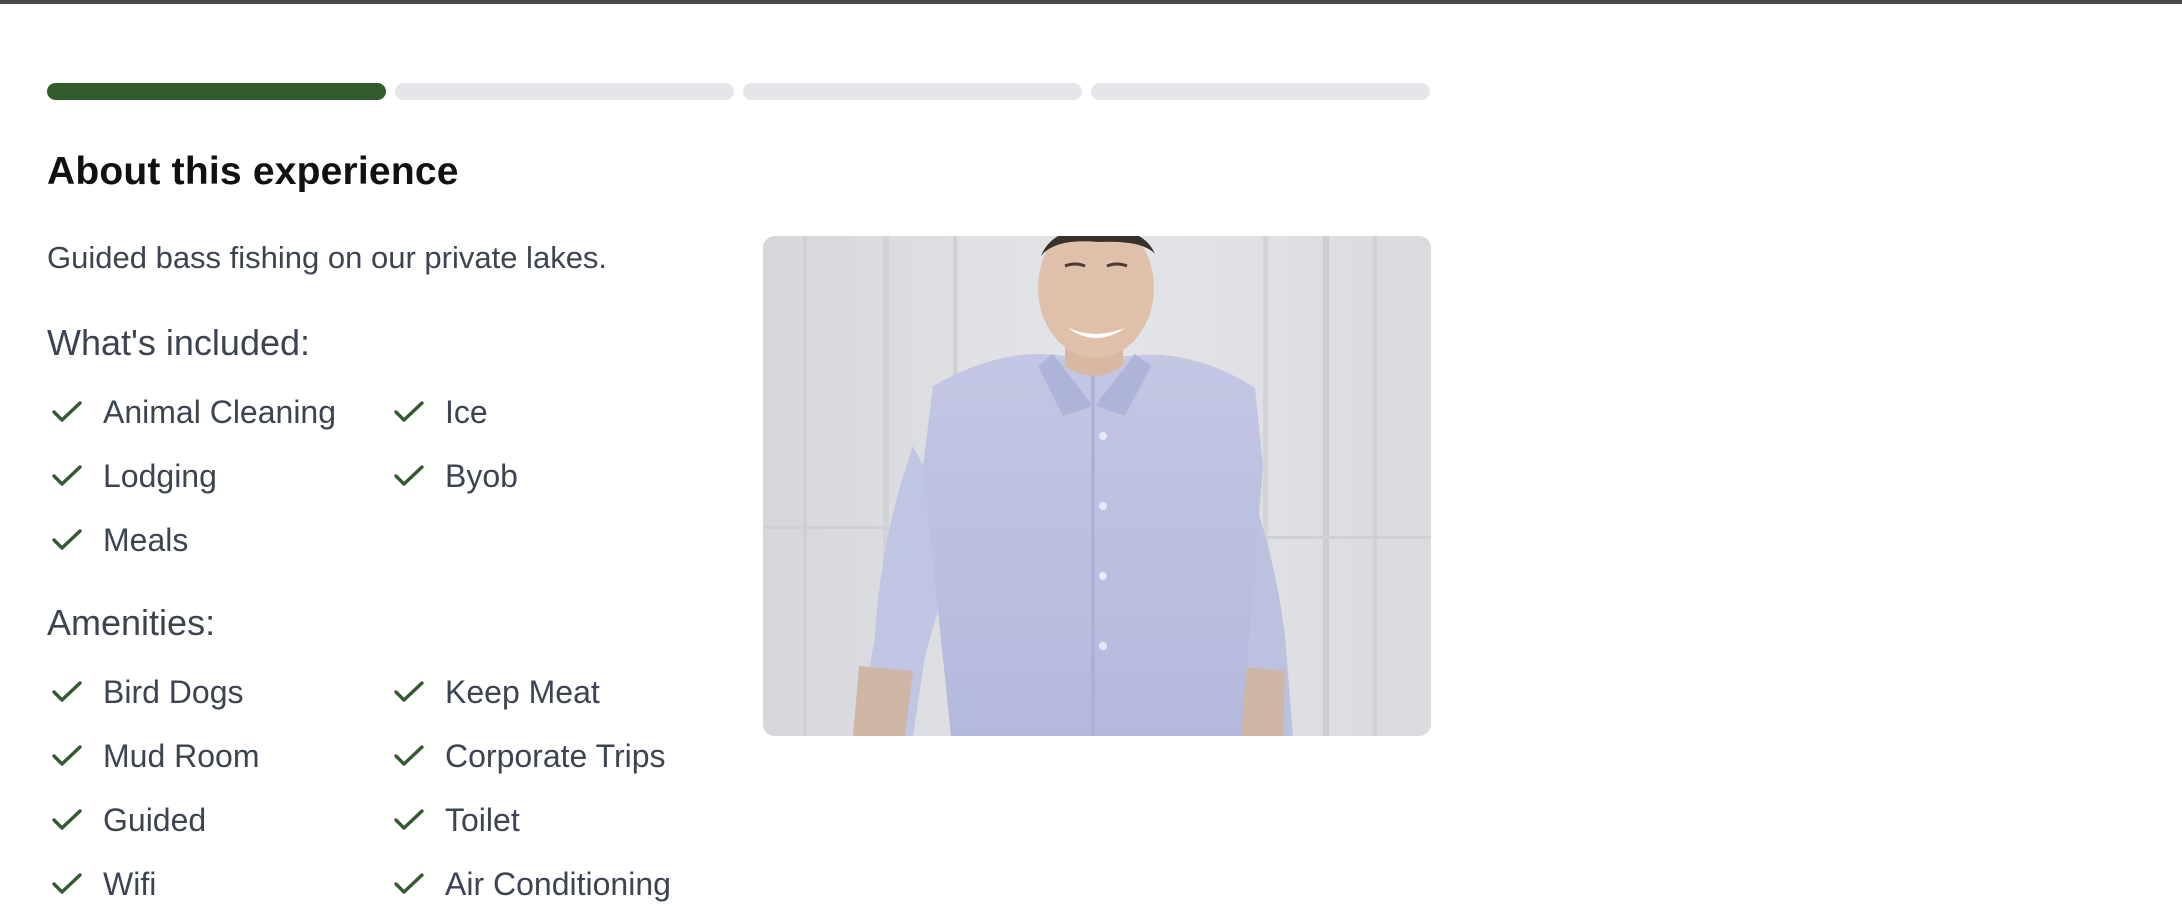  Describe the element at coordinates (179, 342) in the screenshot. I see `included-section-title: What's included:` at that location.